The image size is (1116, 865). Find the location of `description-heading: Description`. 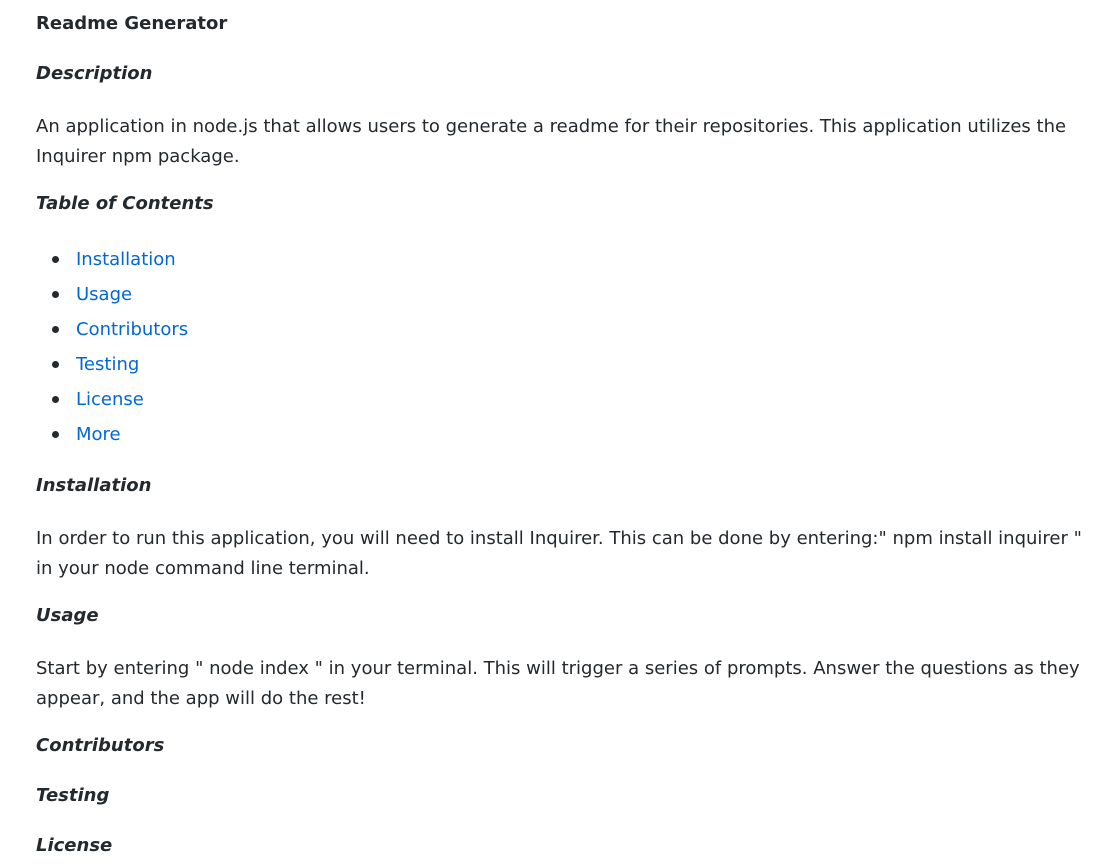

description-heading: Description is located at coordinates (94, 73).